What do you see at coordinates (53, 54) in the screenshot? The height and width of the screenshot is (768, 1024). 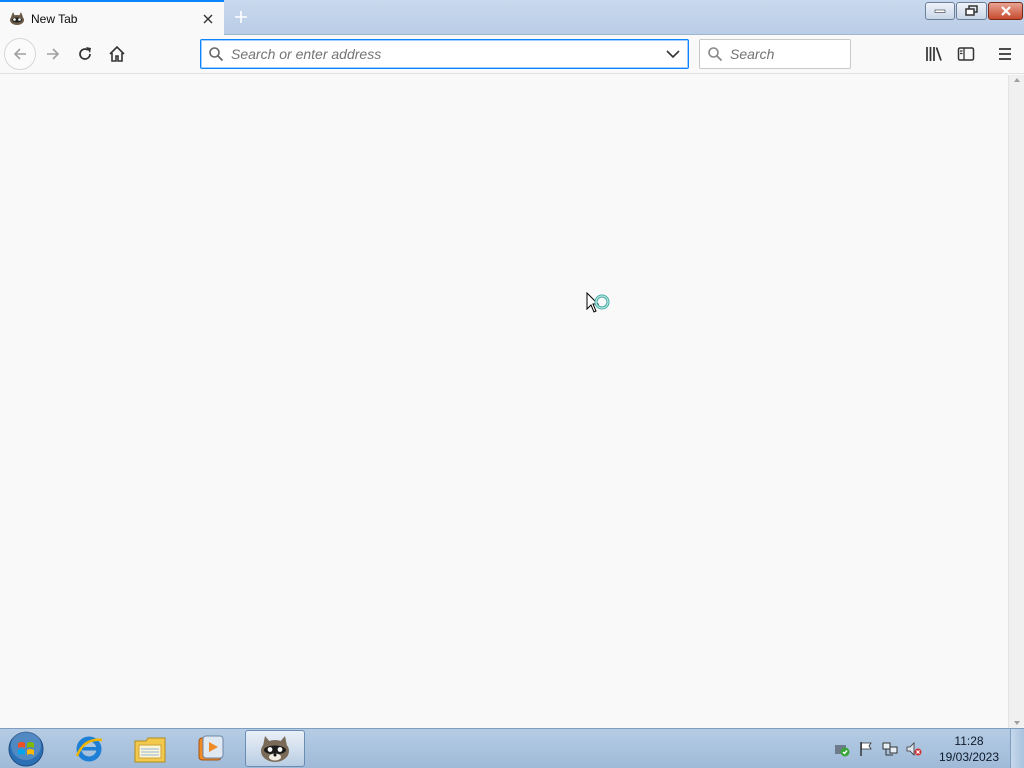 I see `forward-arrow-icon` at bounding box center [53, 54].